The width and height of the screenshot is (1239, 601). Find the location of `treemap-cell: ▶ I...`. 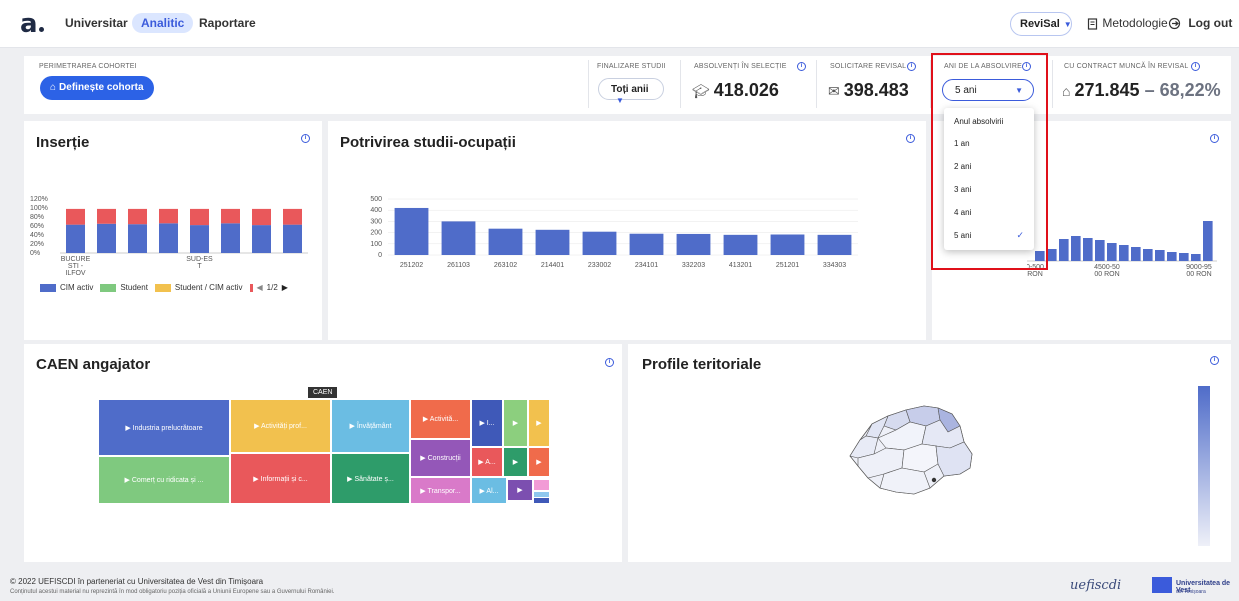

treemap-cell: ▶ I... is located at coordinates (487, 423).